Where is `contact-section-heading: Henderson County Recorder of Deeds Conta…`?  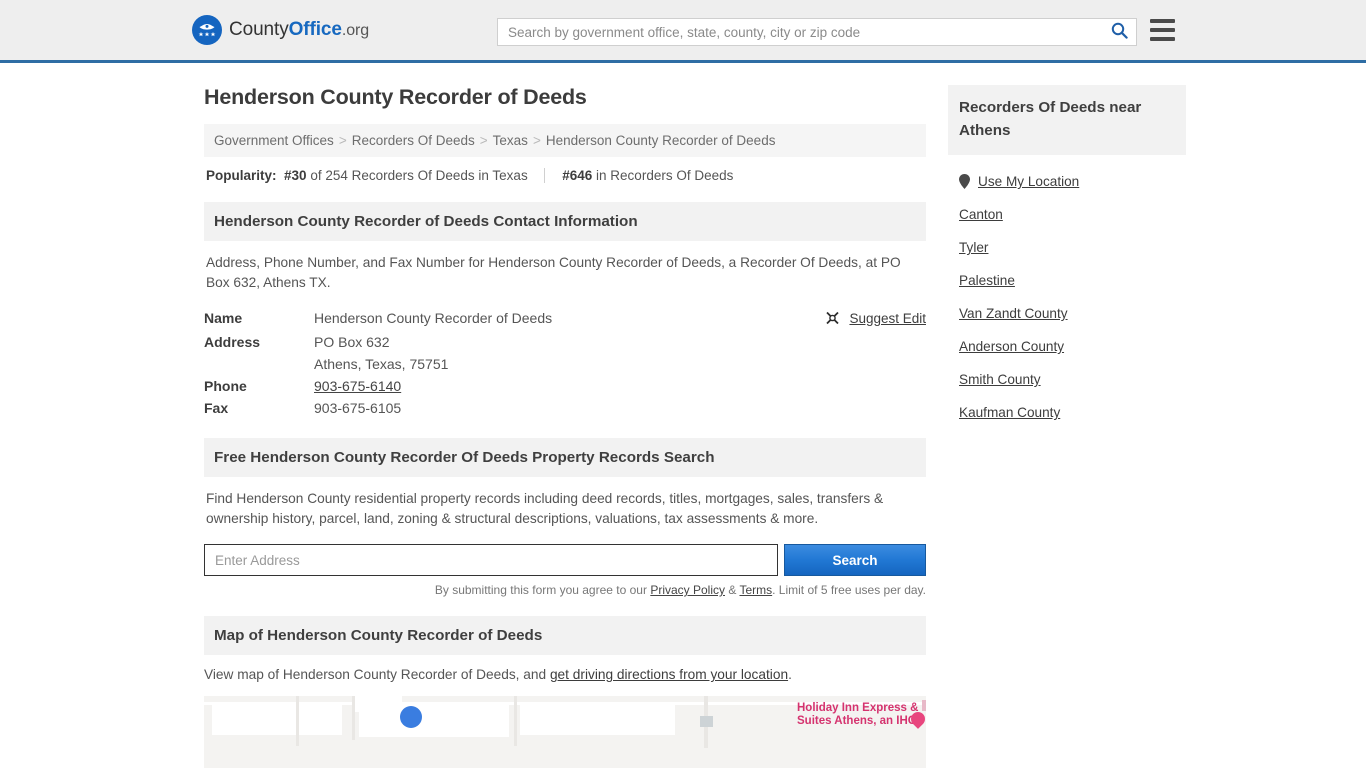 contact-section-heading: Henderson County Recorder of Deeds Conta… is located at coordinates (565, 221).